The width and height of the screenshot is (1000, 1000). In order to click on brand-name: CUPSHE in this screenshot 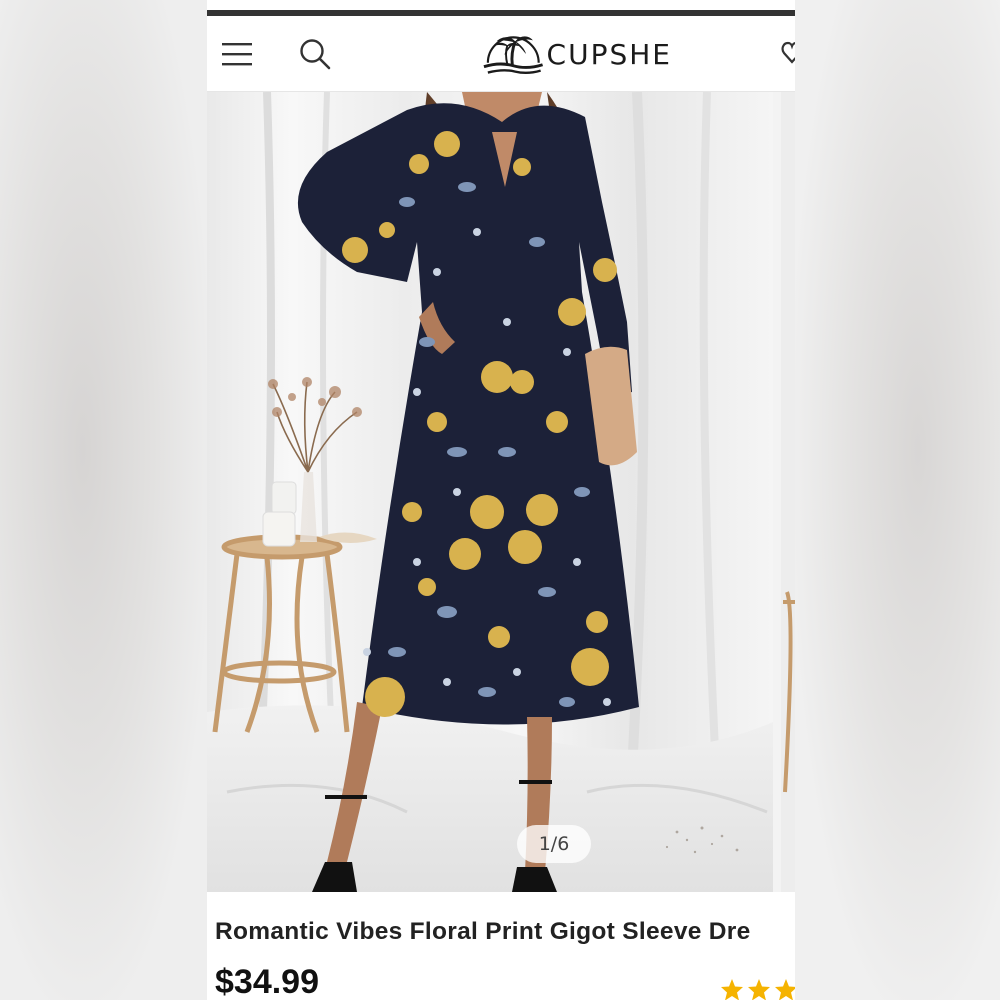, I will do `click(609, 54)`.